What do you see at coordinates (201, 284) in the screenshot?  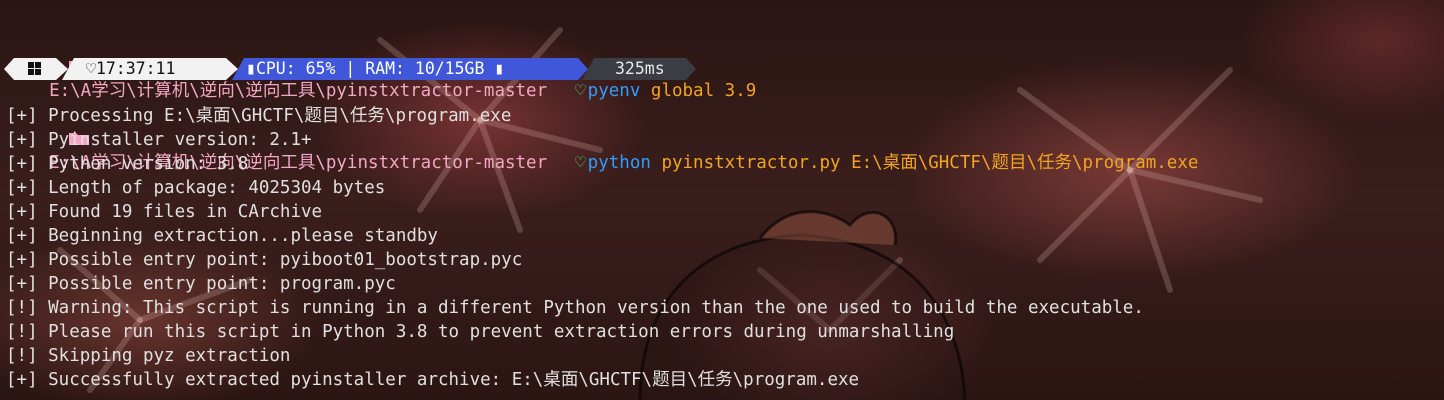 I see `output-line: [+] Possible entry point: program.pyc` at bounding box center [201, 284].